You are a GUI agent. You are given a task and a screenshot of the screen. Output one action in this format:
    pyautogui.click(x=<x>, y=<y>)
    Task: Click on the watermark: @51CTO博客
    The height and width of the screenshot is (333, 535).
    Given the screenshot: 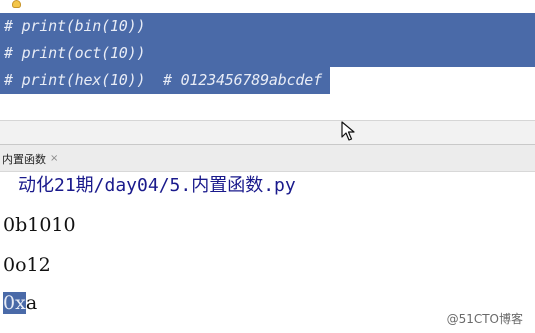 What is the action you would take?
    pyautogui.click(x=484, y=319)
    